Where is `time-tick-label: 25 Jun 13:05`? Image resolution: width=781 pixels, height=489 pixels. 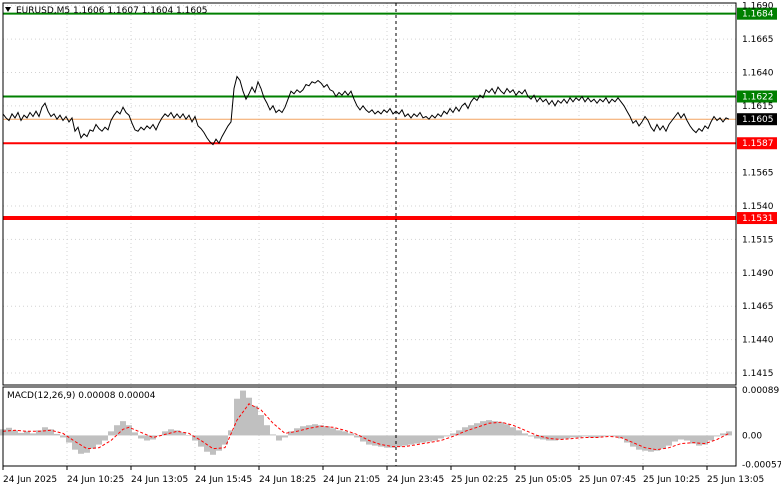
time-tick-label: 25 Jun 13:05 is located at coordinates (735, 480).